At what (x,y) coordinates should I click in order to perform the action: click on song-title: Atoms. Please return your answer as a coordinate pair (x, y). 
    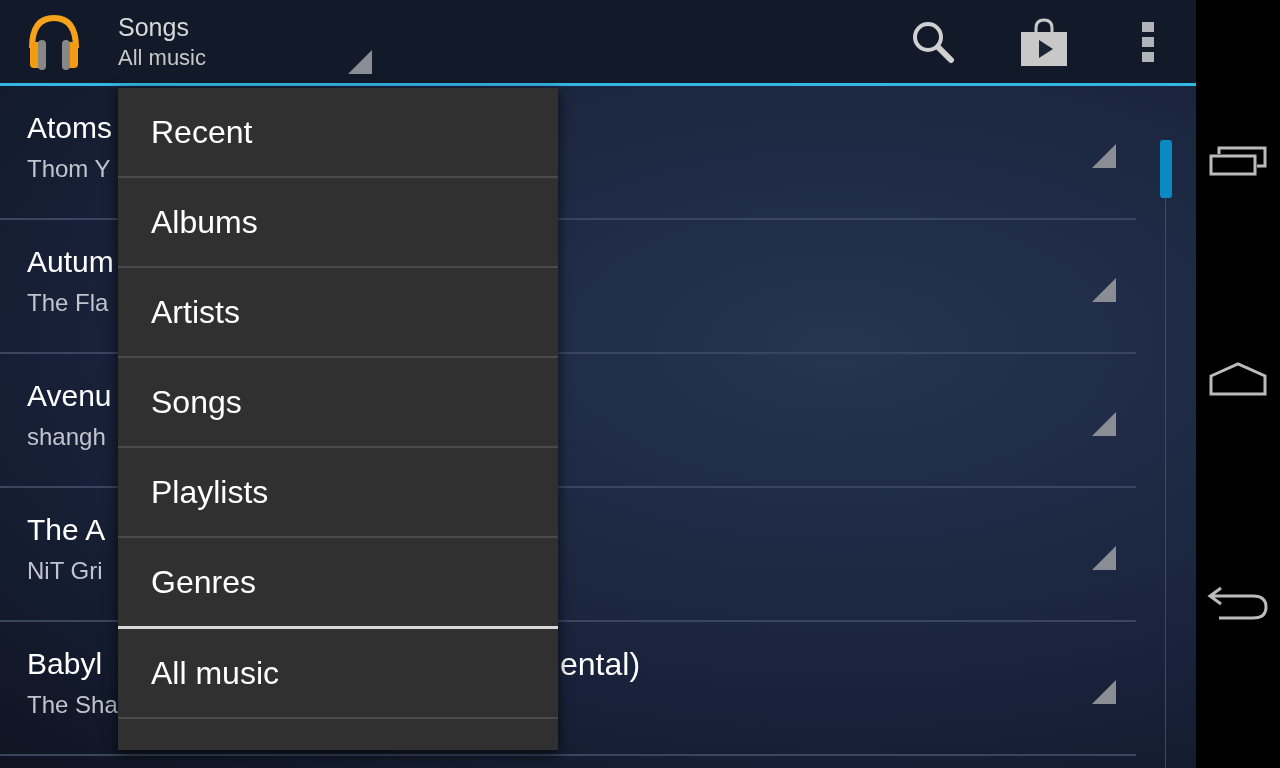
    Looking at the image, I should click on (70, 128).